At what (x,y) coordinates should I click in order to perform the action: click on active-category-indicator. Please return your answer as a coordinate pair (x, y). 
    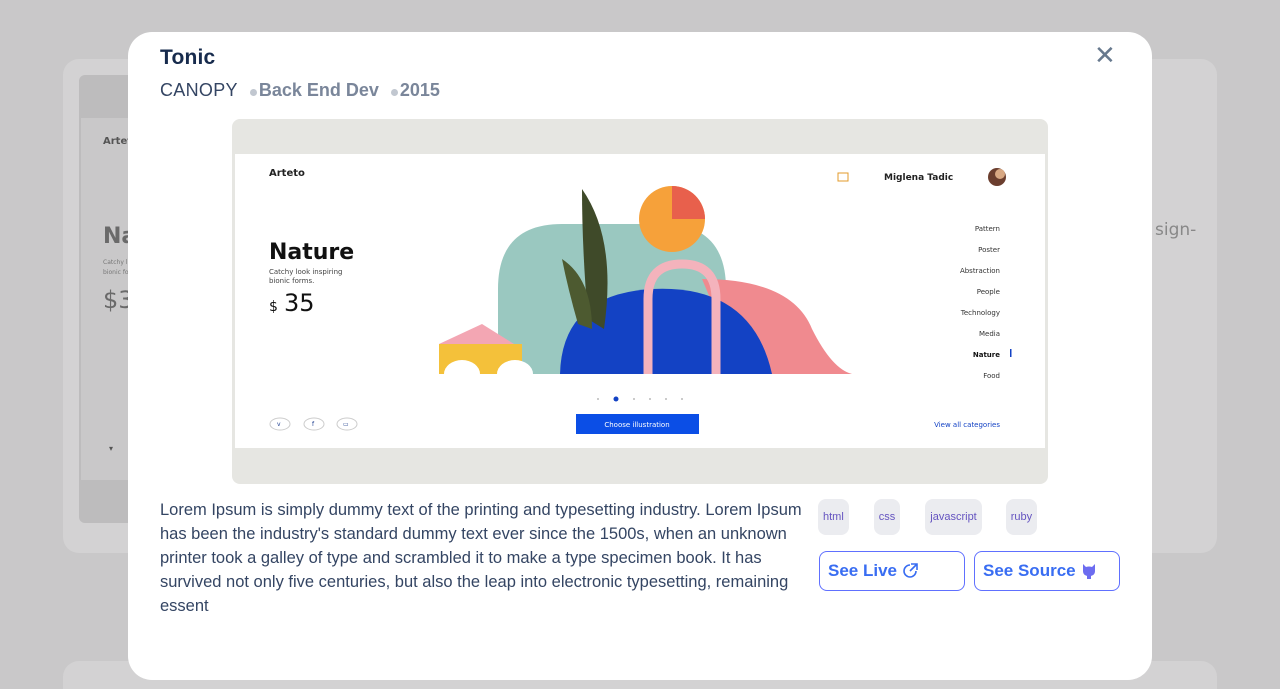
    Looking at the image, I should click on (1011, 353).